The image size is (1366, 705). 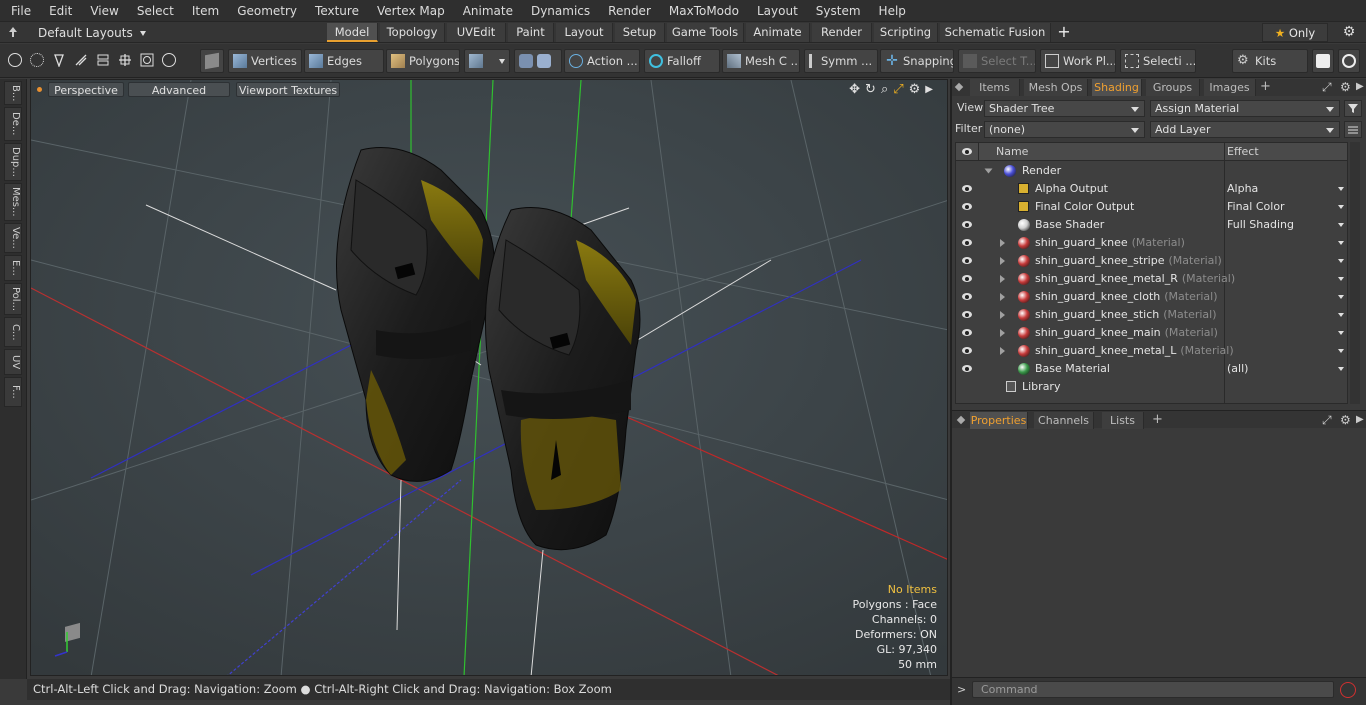 I want to click on tab-paint: Paint, so click(x=531, y=32).